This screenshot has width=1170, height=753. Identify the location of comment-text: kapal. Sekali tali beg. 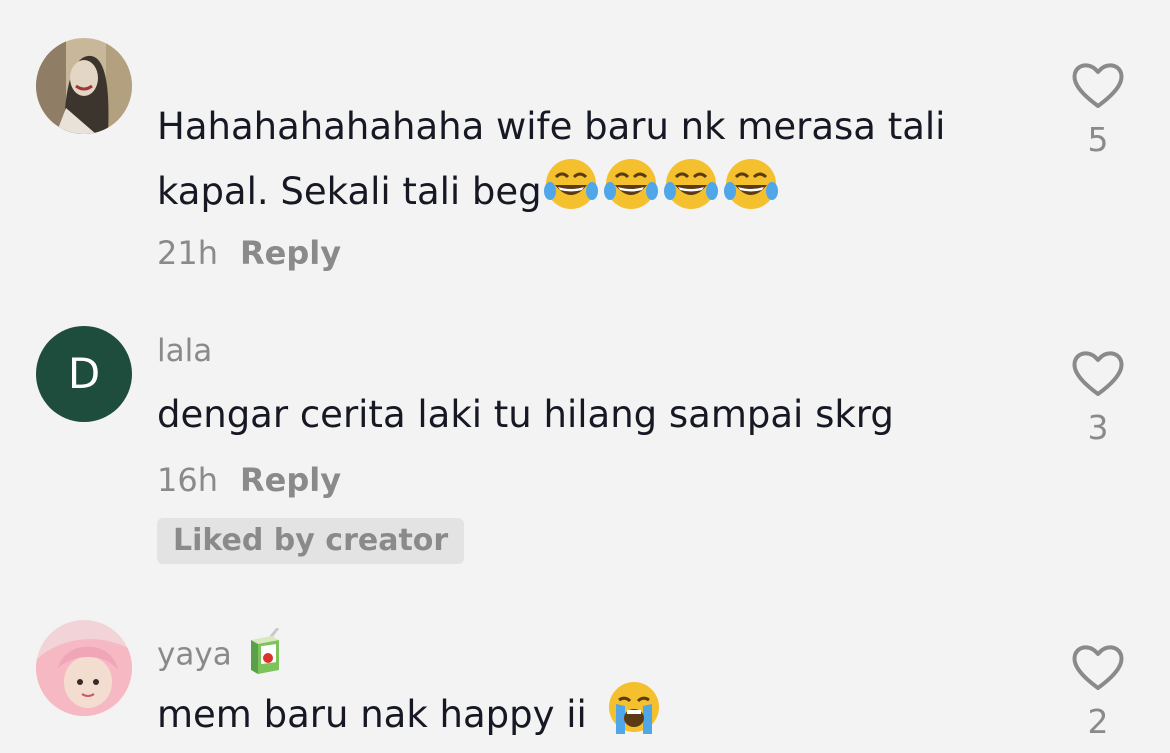
(469, 193).